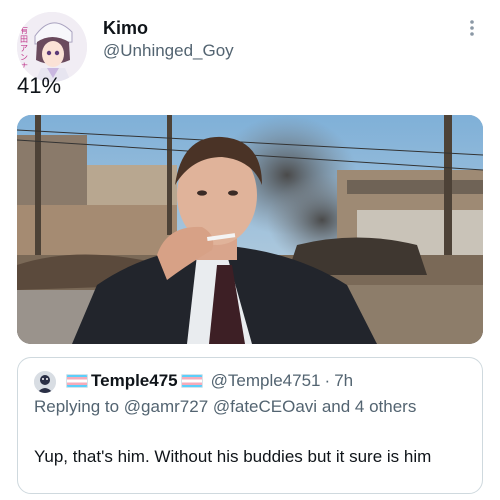 The image size is (500, 500). Describe the element at coordinates (265, 406) in the screenshot. I see `mention-fateceoavi: @fateCEOavi` at that location.